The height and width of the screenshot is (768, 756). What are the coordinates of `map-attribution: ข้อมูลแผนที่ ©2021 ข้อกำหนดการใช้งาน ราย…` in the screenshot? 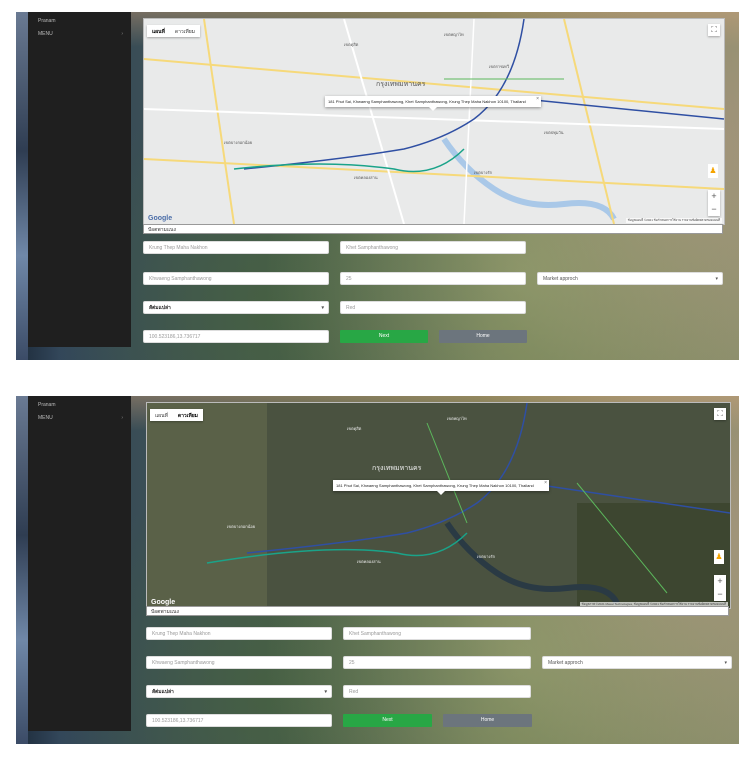 It's located at (673, 220).